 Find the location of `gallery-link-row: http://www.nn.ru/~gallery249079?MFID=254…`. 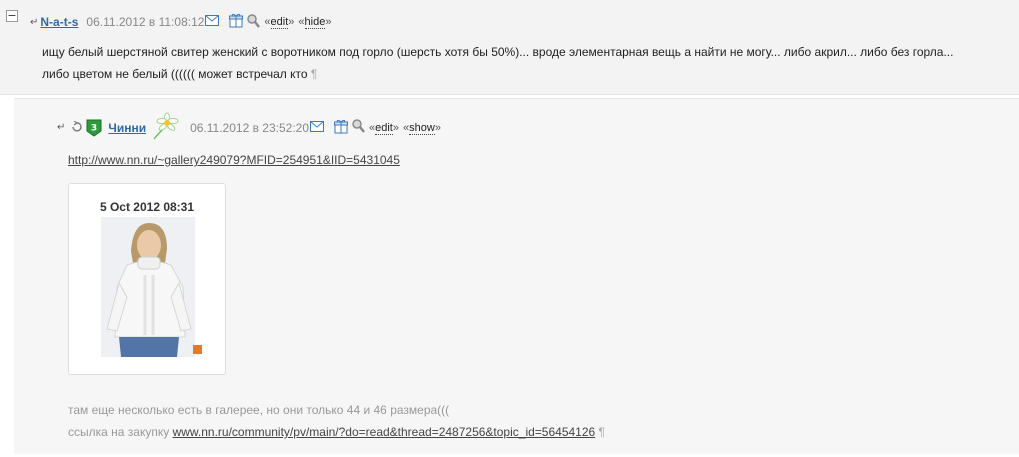

gallery-link-row: http://www.nn.ru/~gallery249079?MFID=254… is located at coordinates (234, 160).